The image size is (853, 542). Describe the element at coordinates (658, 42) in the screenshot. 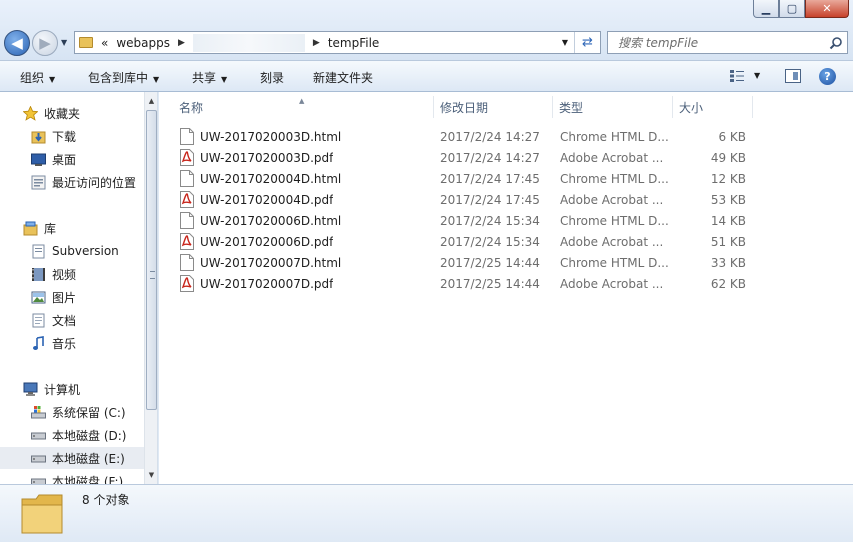

I see `search-input: 搜索 tempFile` at that location.